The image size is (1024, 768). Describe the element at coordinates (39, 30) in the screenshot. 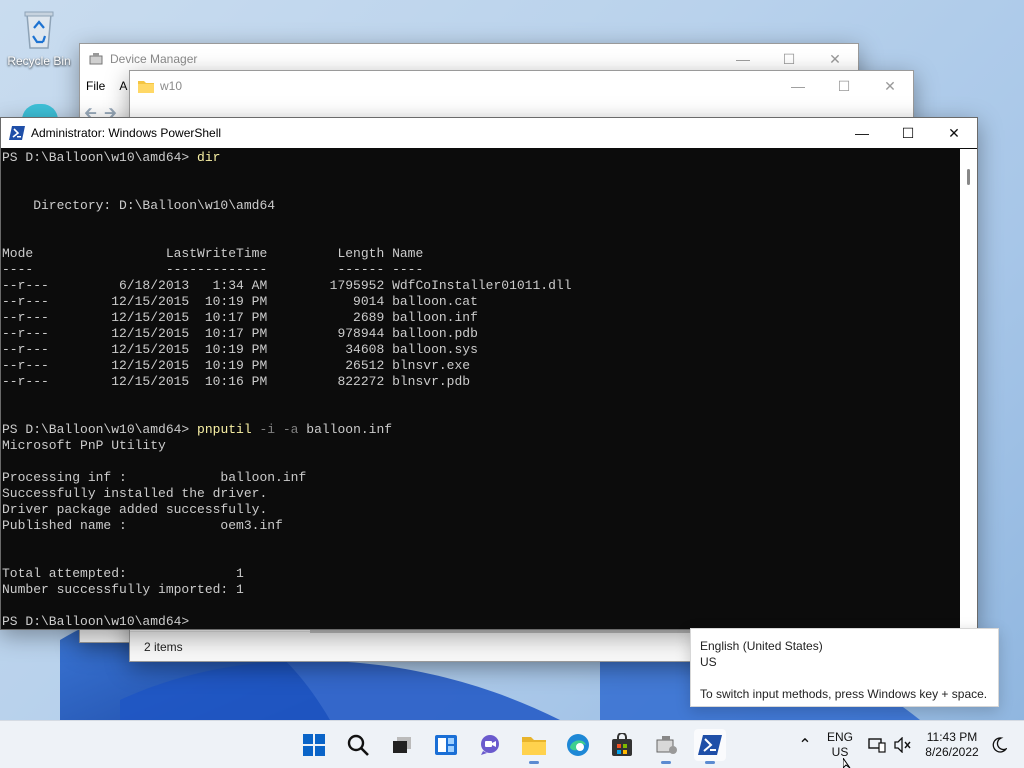

I see `recycle-bin-icon` at that location.